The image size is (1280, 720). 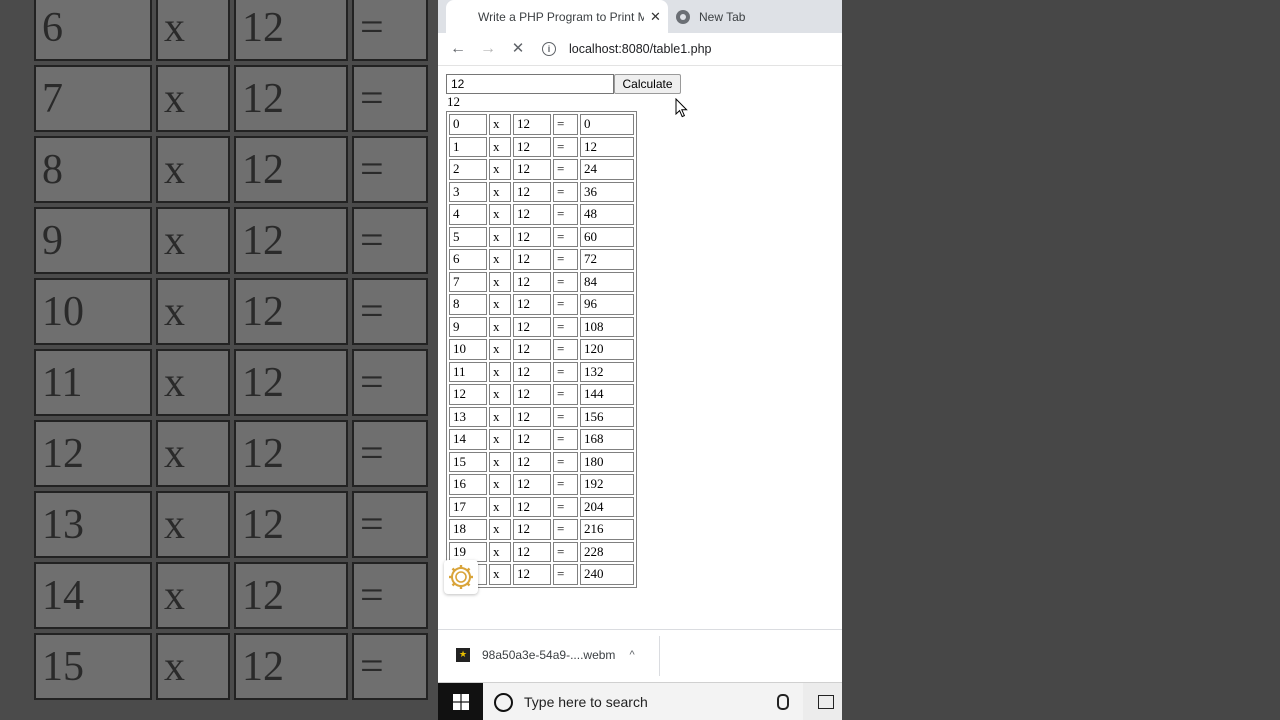 What do you see at coordinates (683, 16) in the screenshot?
I see `chrome-icon` at bounding box center [683, 16].